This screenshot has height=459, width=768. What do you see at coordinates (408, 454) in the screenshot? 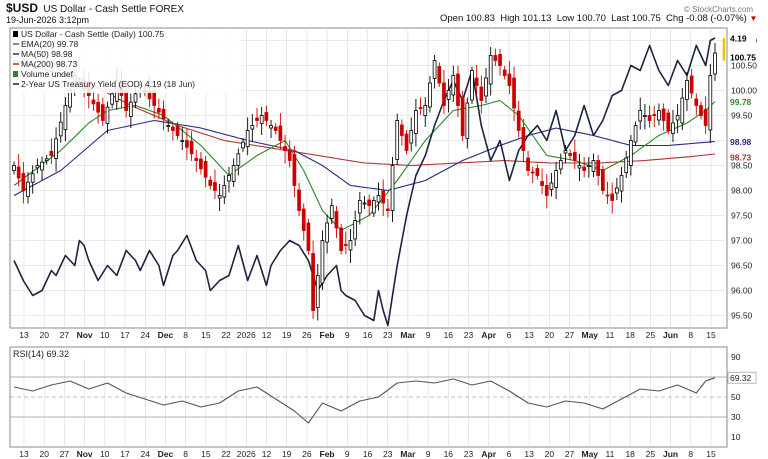
I see `rsi-x-tick-label: Mar` at bounding box center [408, 454].